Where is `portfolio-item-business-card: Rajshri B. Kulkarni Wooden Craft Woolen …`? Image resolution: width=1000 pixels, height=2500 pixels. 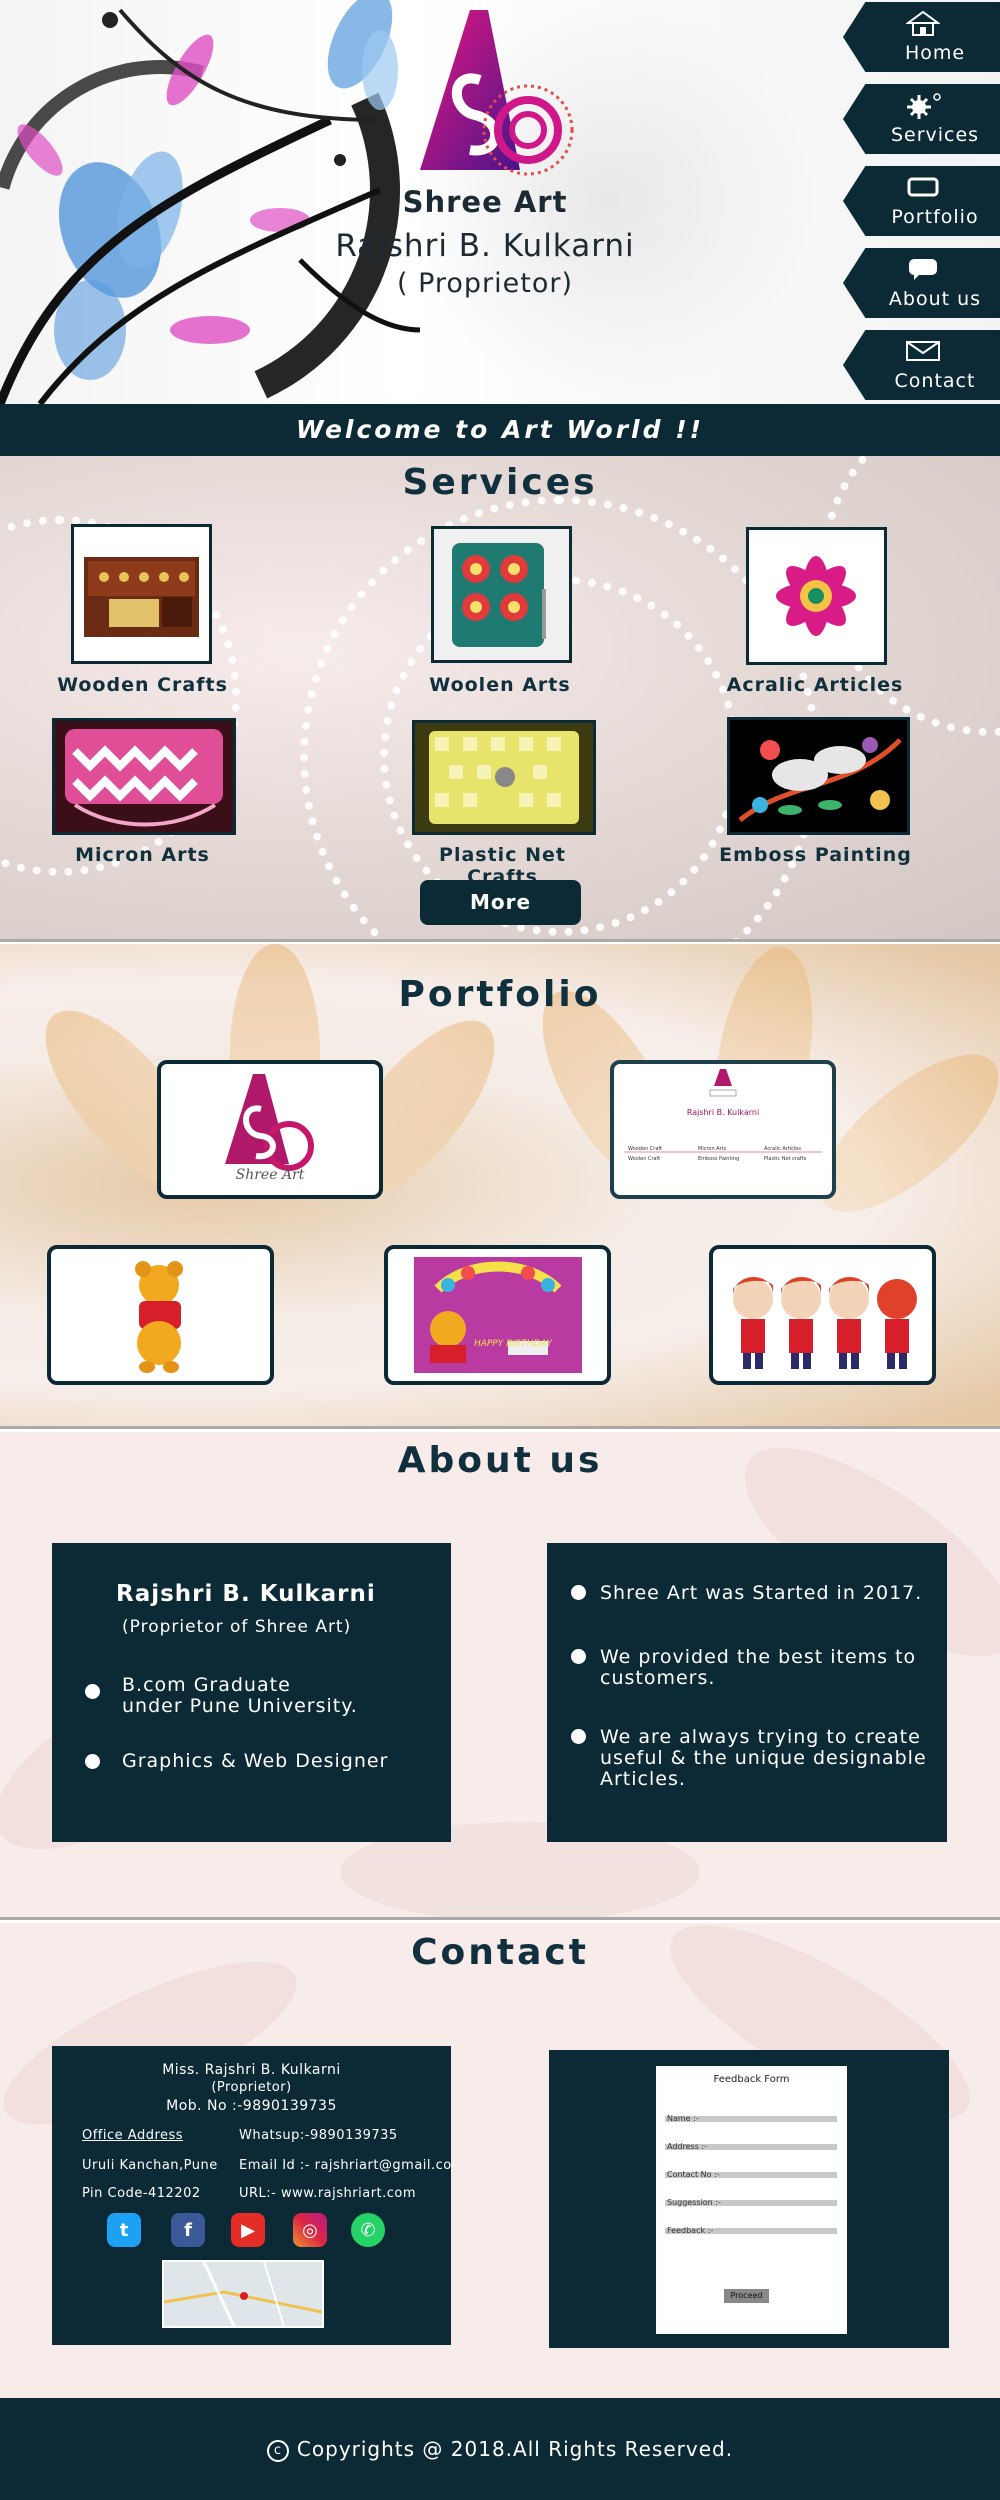
portfolio-item-business-card: Rajshri B. Kulkarni Wooden Craft Woolen … is located at coordinates (723, 1129).